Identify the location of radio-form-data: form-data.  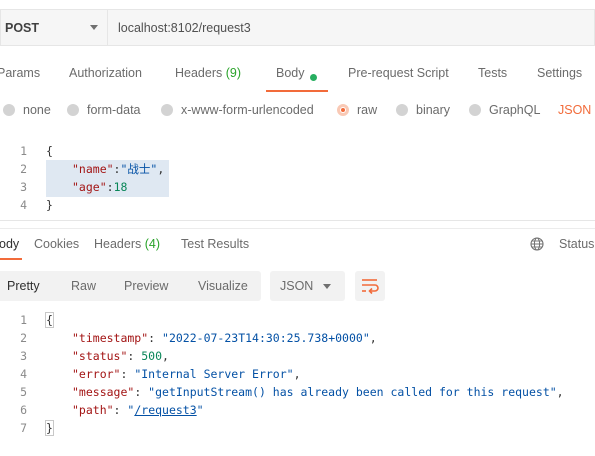
(104, 110).